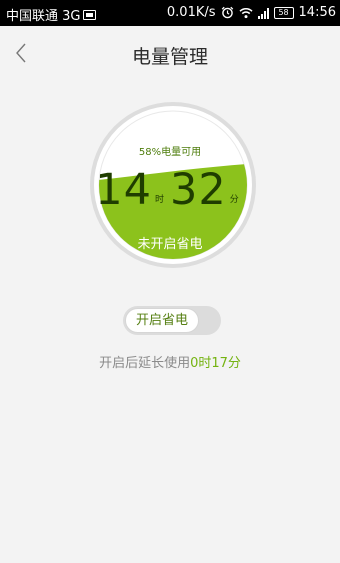 This screenshot has height=563, width=340. What do you see at coordinates (234, 200) in the screenshot?
I see `minutes-unit: 分` at bounding box center [234, 200].